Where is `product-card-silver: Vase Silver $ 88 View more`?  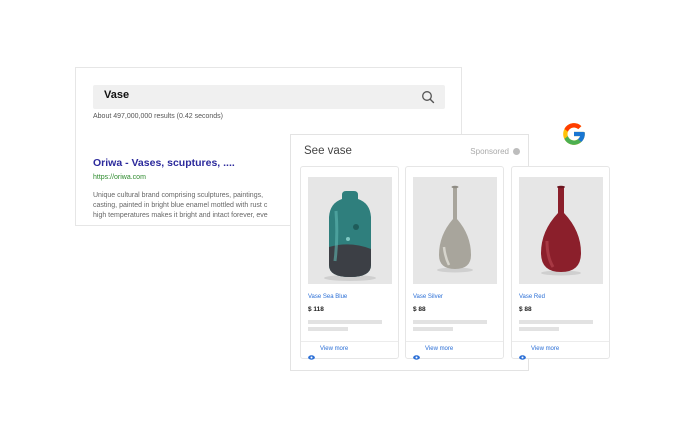
product-card-silver: Vase Silver $ 88 View more is located at coordinates (454, 263).